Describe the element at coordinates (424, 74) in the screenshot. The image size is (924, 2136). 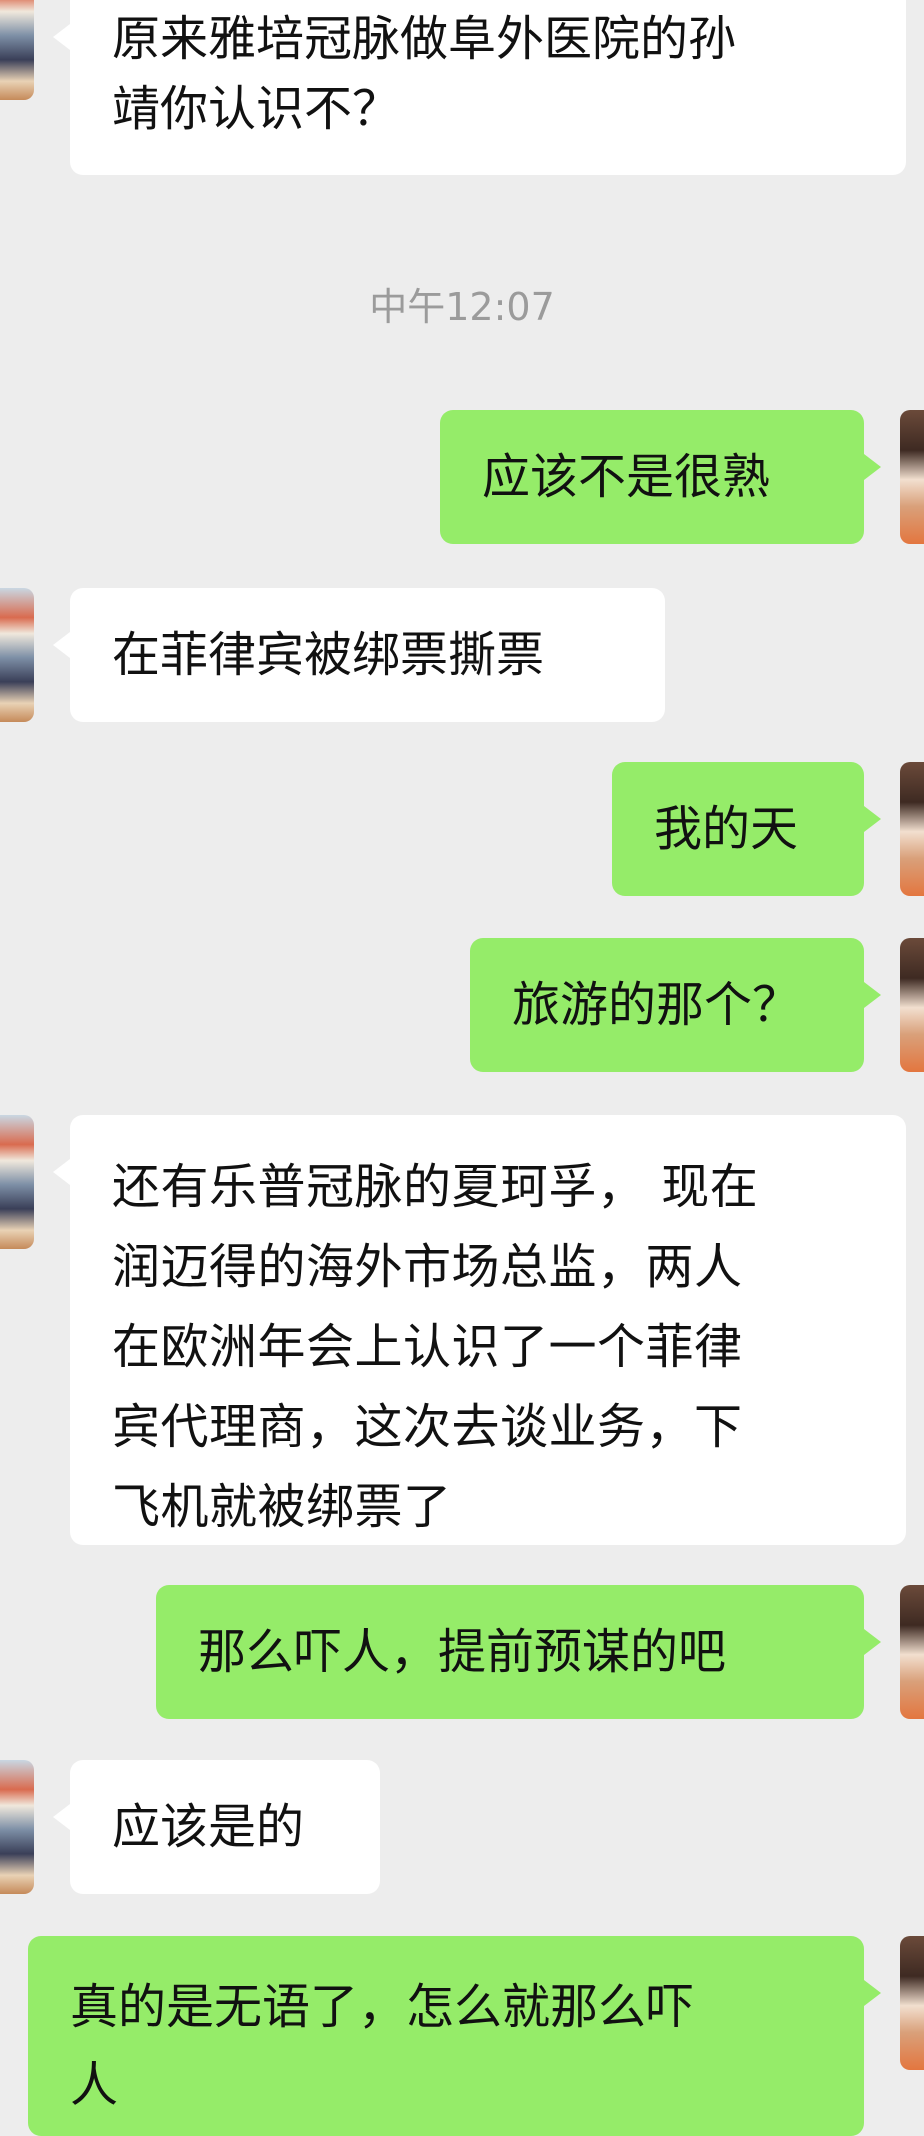
I see `message-text: 原来雅培冠脉做阜外医院的孙 靖你认识不？` at that location.